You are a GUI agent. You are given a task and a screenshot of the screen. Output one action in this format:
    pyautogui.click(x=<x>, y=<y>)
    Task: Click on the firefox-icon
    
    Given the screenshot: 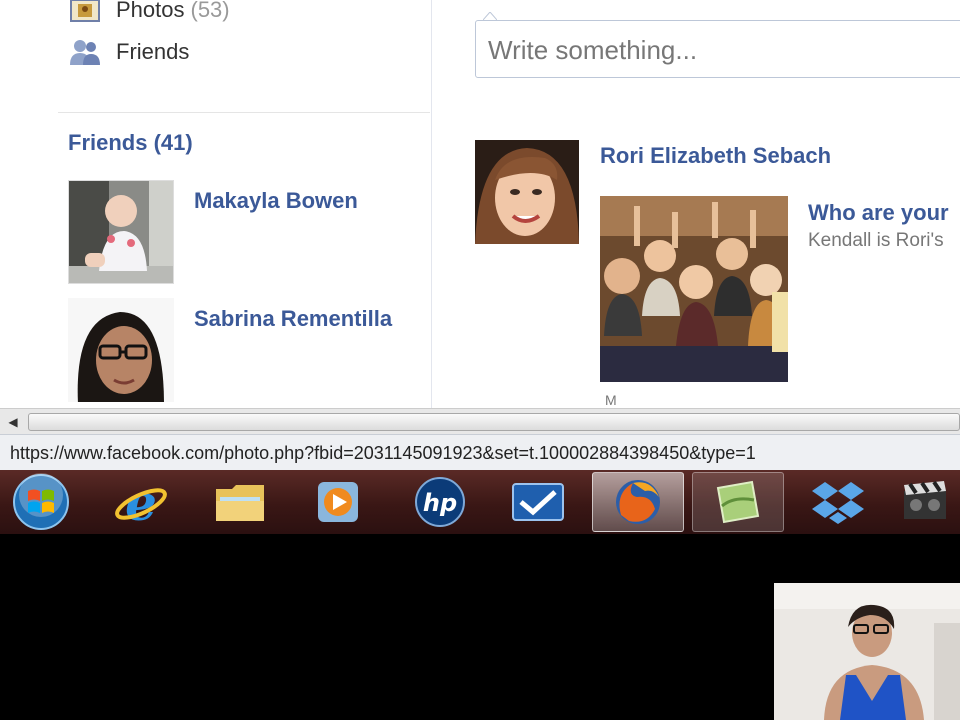 What is the action you would take?
    pyautogui.click(x=638, y=502)
    